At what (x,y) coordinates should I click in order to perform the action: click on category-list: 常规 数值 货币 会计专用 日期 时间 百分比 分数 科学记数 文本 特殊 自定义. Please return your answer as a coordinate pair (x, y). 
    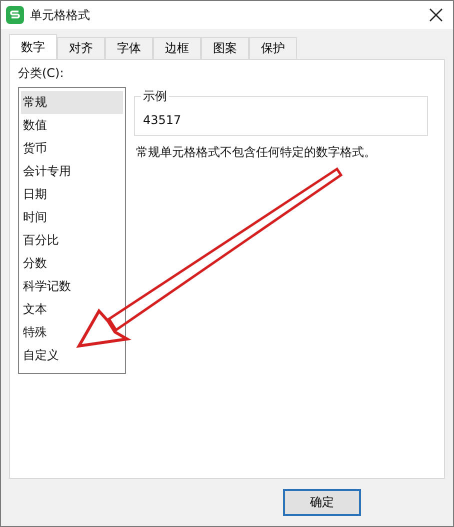
    Looking at the image, I should click on (72, 230).